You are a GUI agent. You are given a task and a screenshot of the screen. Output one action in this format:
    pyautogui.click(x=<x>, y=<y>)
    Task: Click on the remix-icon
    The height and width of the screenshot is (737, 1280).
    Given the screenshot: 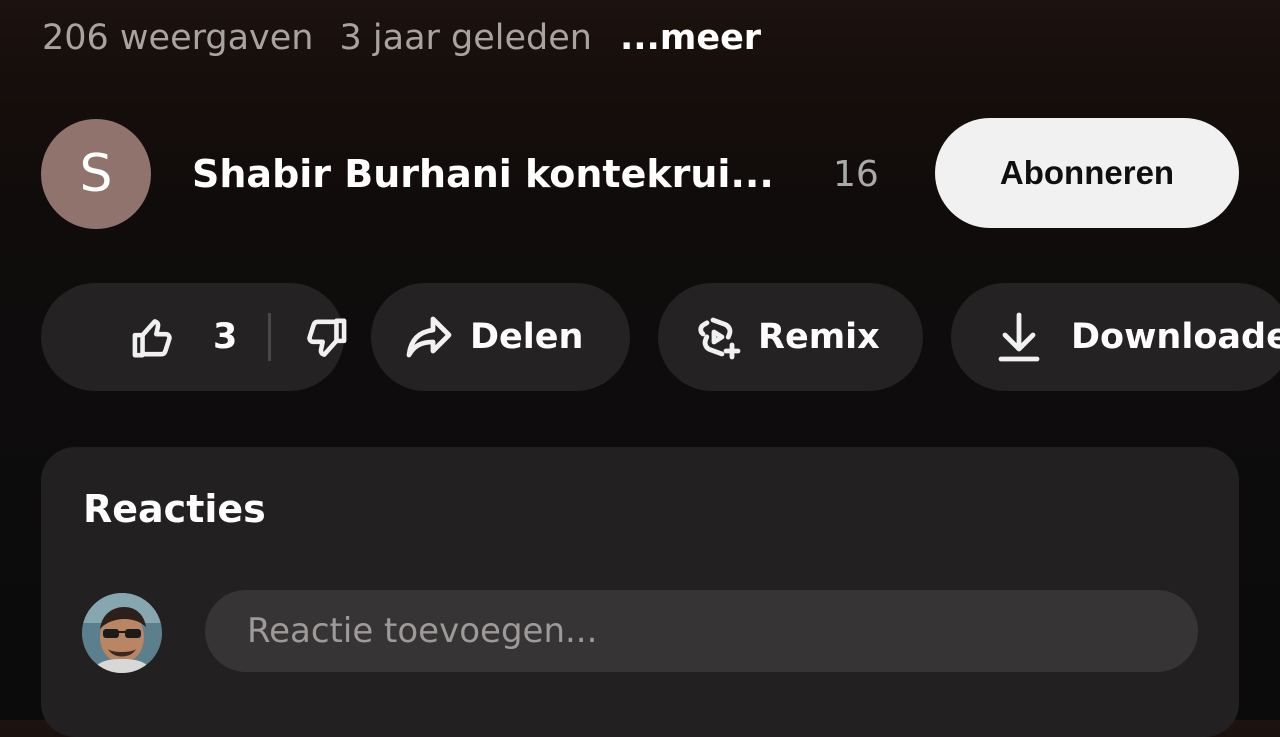 What is the action you would take?
    pyautogui.click(x=719, y=338)
    